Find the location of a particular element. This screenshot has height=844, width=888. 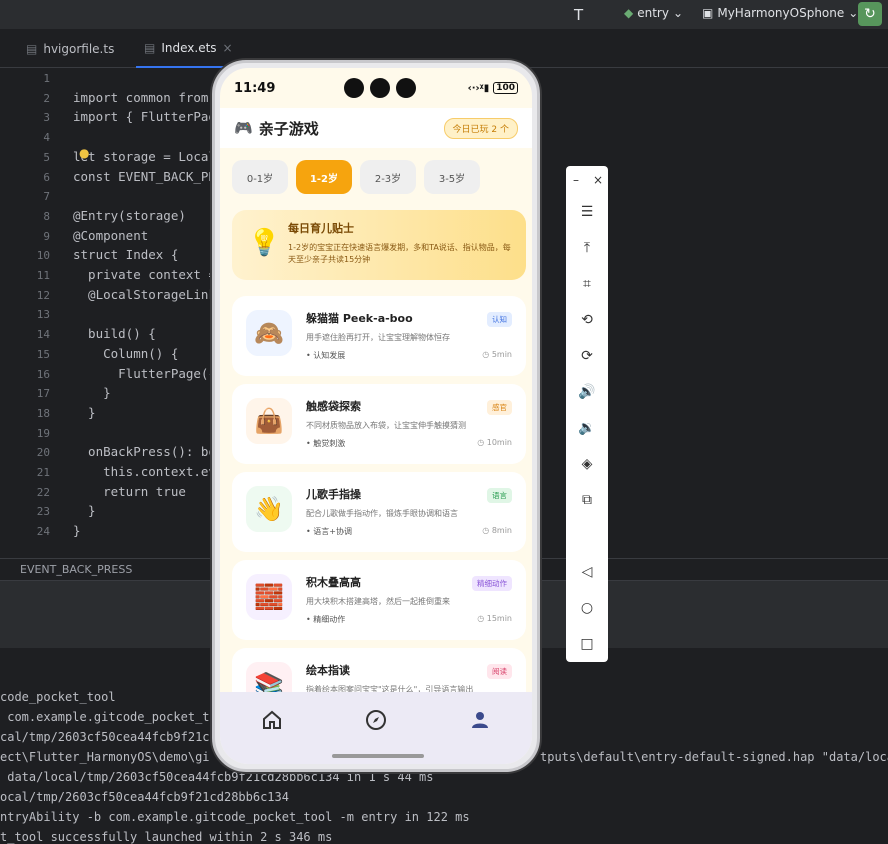

rotate-right-icon: ⟳ is located at coordinates (587, 356).